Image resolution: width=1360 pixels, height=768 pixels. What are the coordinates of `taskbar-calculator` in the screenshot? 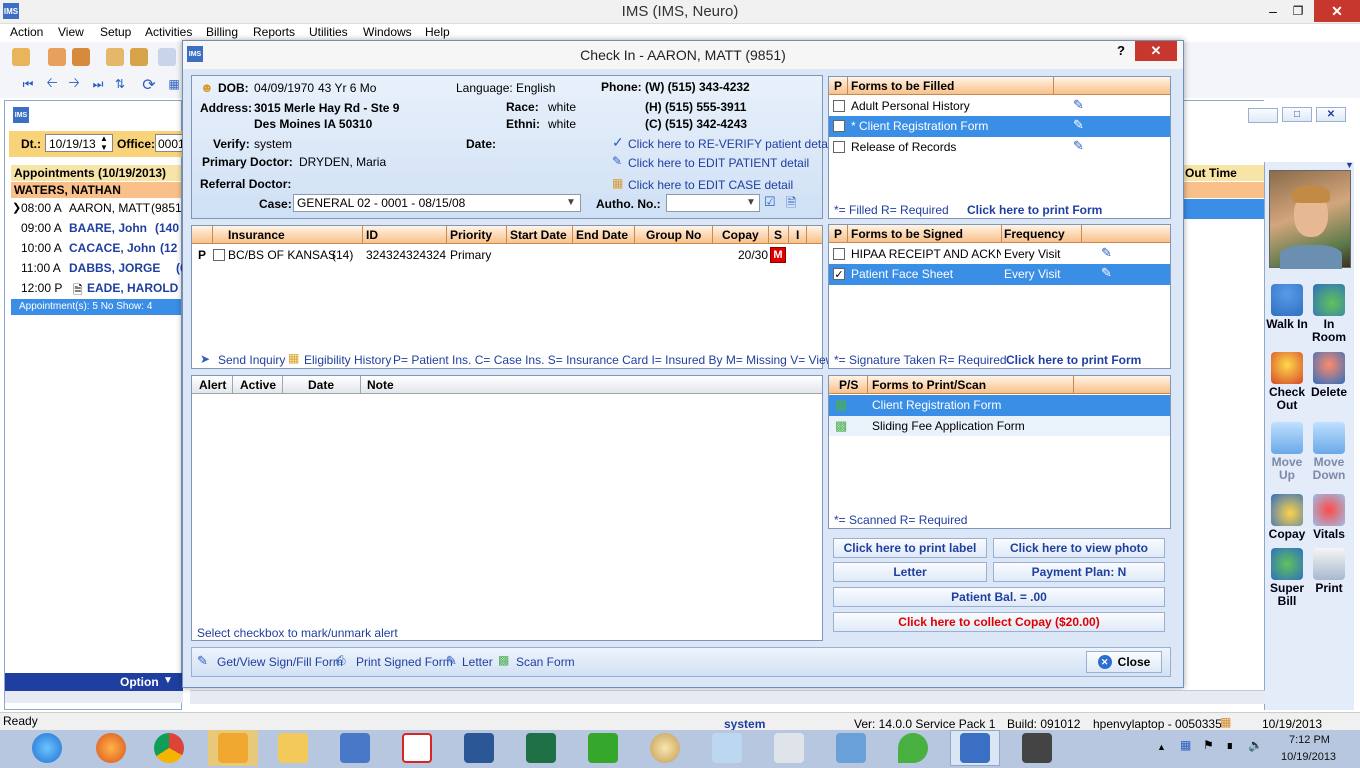 It's located at (789, 748).